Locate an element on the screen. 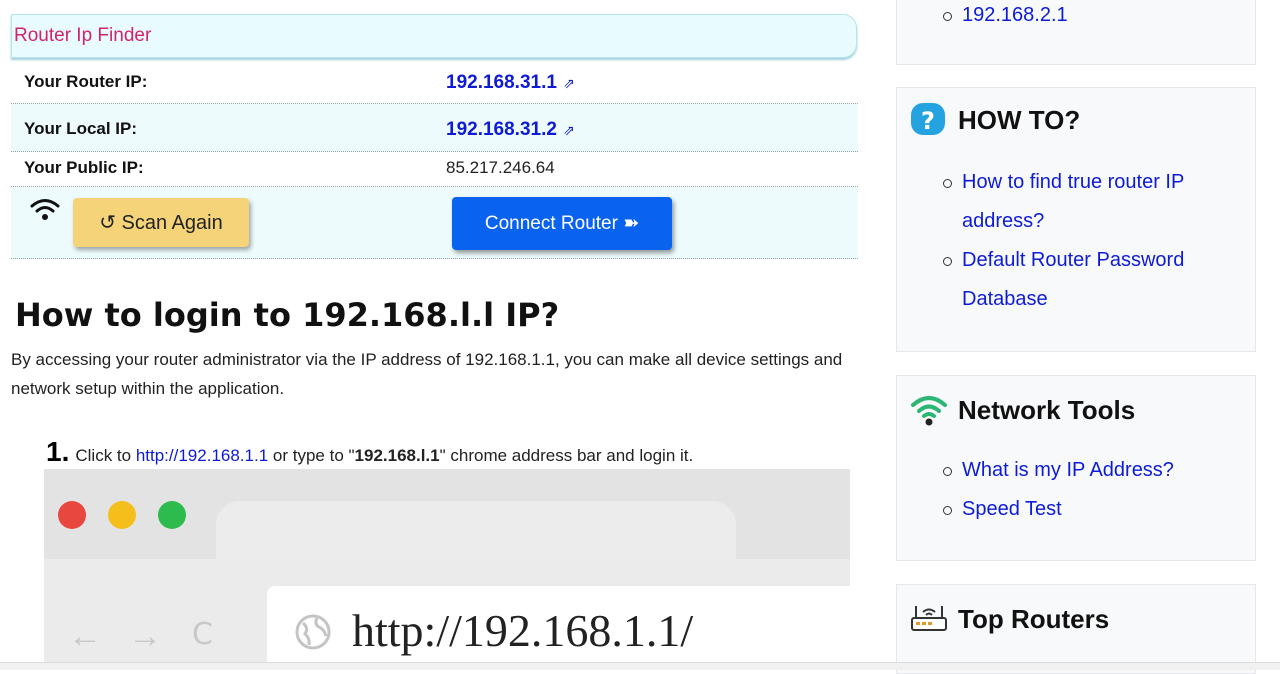  router-ip-value: 192.168.31.1 ⇗ is located at coordinates (510, 83).